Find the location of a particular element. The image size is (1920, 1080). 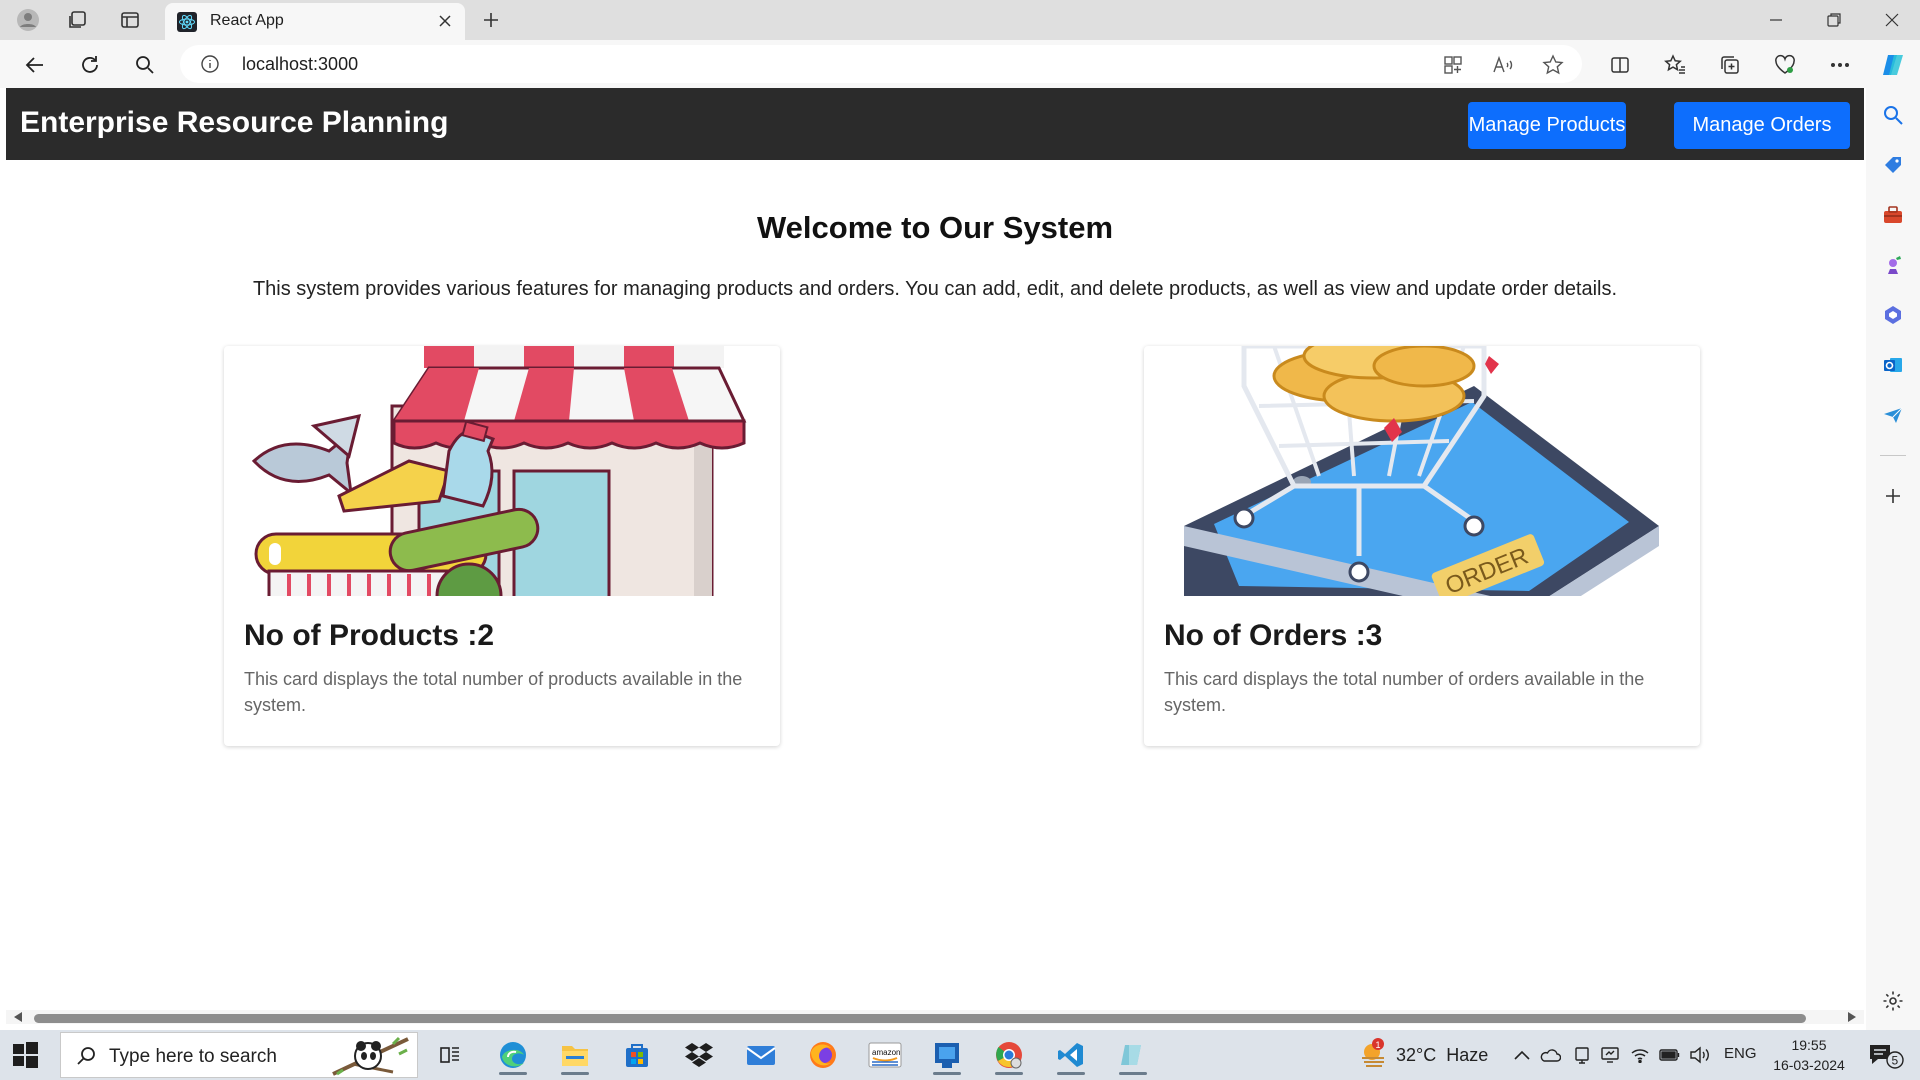

shopping-tag-icon is located at coordinates (1893, 165).